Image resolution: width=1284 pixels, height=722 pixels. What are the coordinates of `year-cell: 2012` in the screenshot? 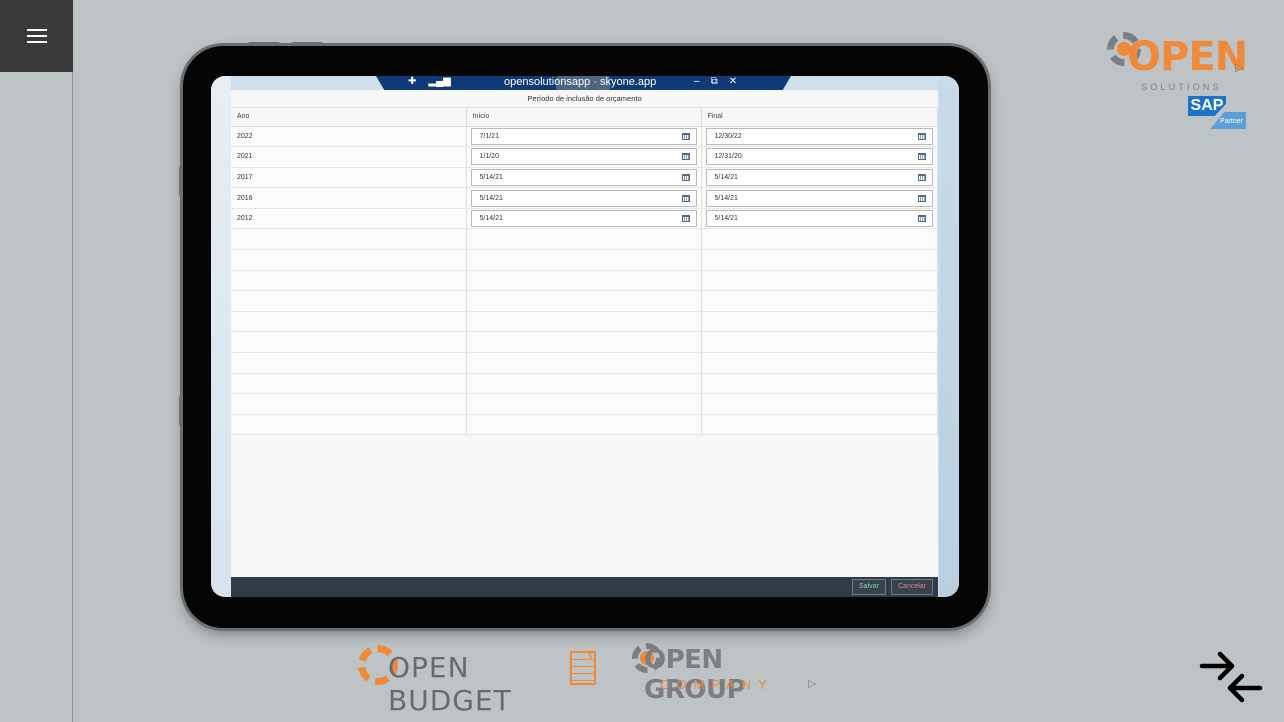 It's located at (349, 219).